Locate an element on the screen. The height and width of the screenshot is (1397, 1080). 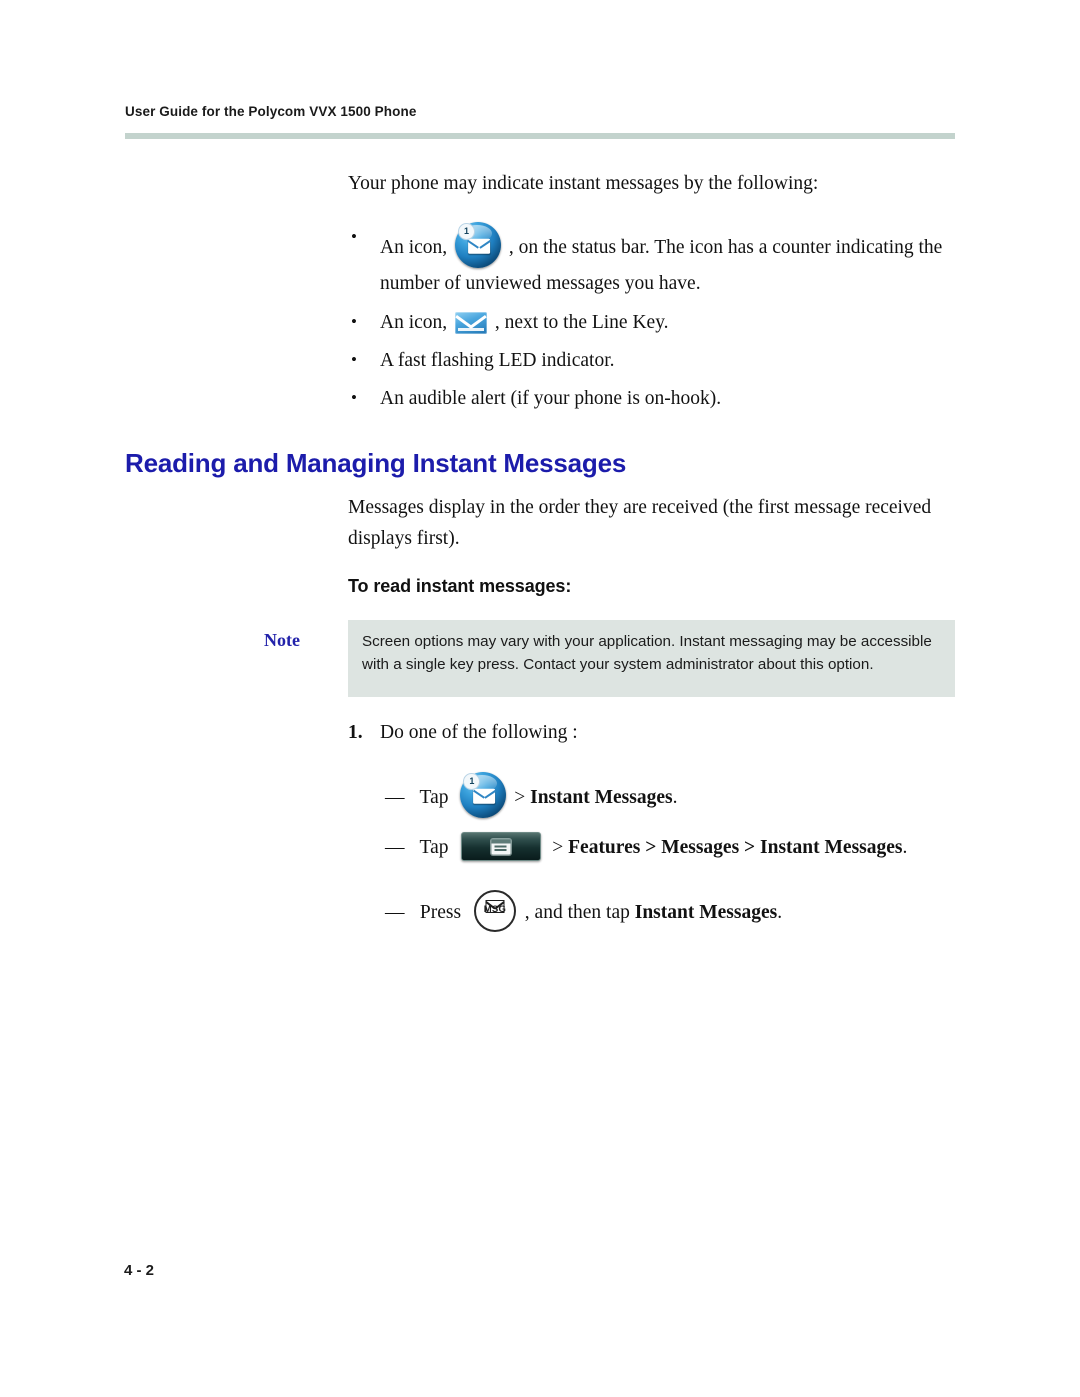
list-item: An icon, , next to the Line Key. is located at coordinates (658, 322).